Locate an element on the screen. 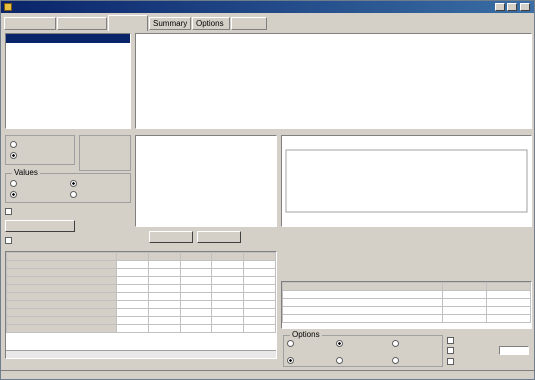  average-radio is located at coordinates (14, 194).